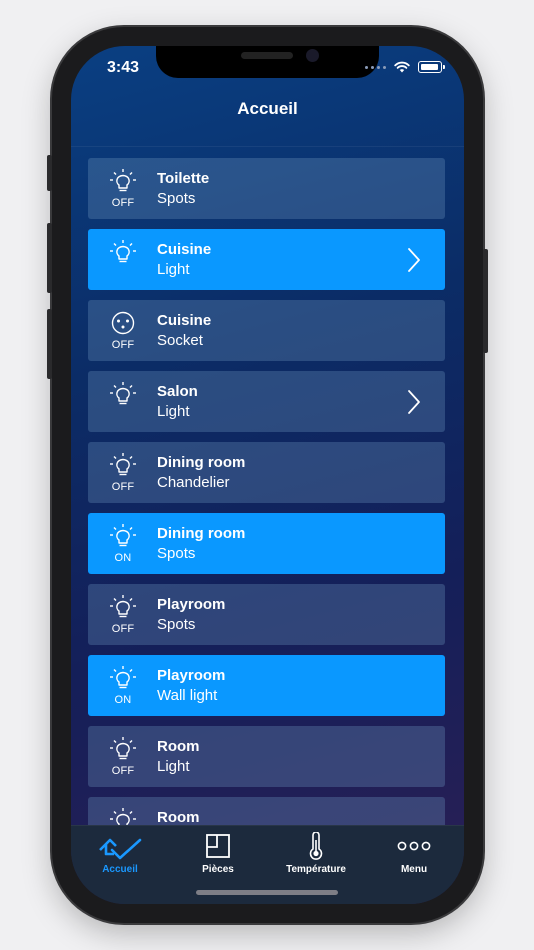 Image resolution: width=534 pixels, height=950 pixels. What do you see at coordinates (266, 401) in the screenshot?
I see `device-row: Salon Light` at bounding box center [266, 401].